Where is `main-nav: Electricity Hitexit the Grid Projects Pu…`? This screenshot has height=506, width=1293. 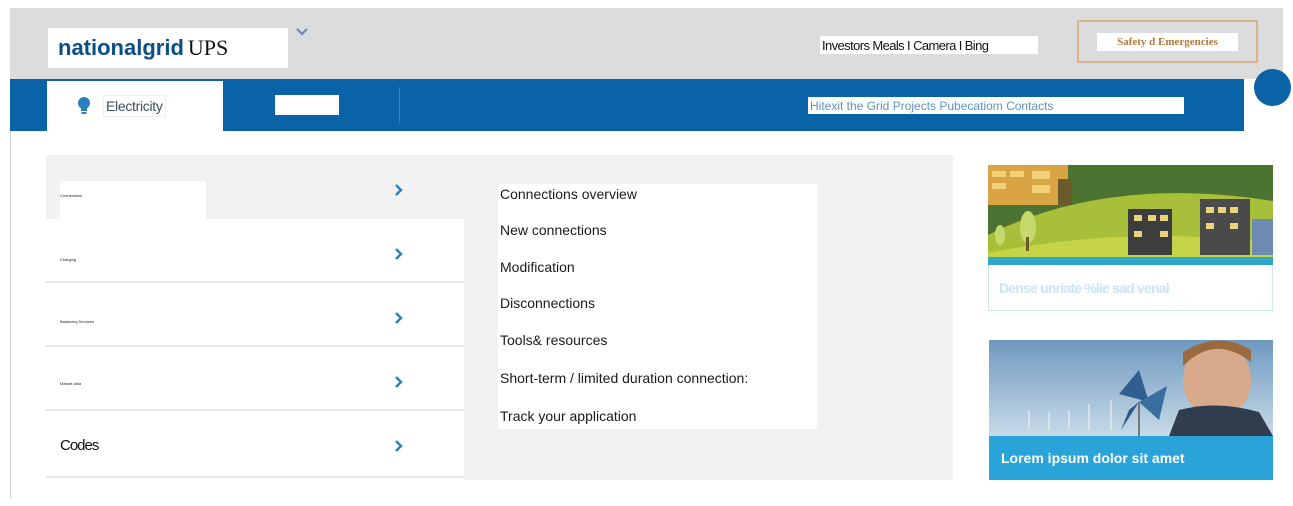 main-nav: Electricity Hitexit the Grid Projects Pu… is located at coordinates (627, 105).